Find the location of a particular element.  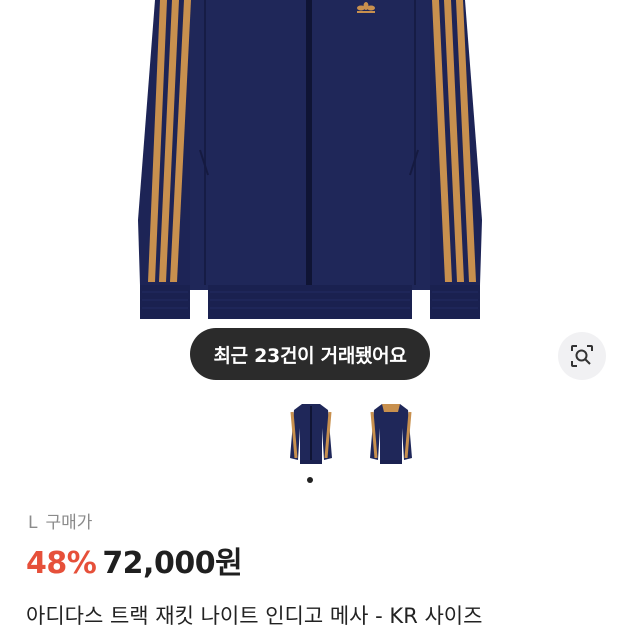

size-label: L is located at coordinates (33, 523).